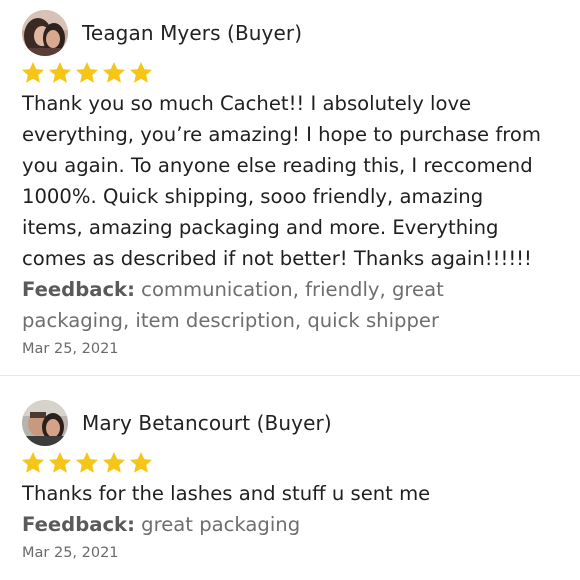  I want to click on reviewer-header: Mary Betancourt (Buyer), so click(296, 423).